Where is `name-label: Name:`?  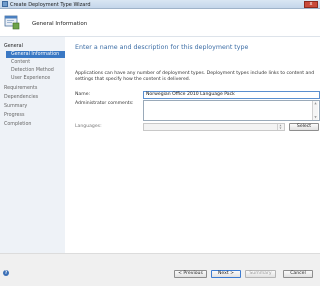 name-label: Name: is located at coordinates (83, 94).